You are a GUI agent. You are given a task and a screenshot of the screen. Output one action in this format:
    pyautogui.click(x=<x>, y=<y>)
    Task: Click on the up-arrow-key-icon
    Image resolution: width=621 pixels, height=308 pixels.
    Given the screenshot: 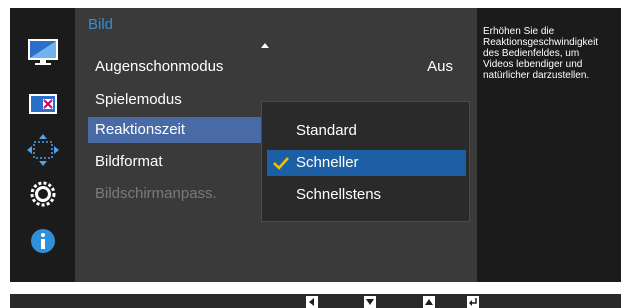 What is the action you would take?
    pyautogui.click(x=429, y=302)
    